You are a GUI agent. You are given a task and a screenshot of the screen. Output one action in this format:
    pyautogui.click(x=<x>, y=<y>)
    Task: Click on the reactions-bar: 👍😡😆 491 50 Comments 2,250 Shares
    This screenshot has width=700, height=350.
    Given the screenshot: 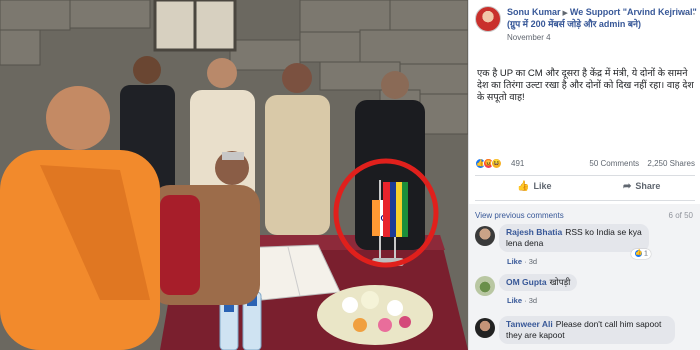 What is the action you would take?
    pyautogui.click(x=585, y=165)
    